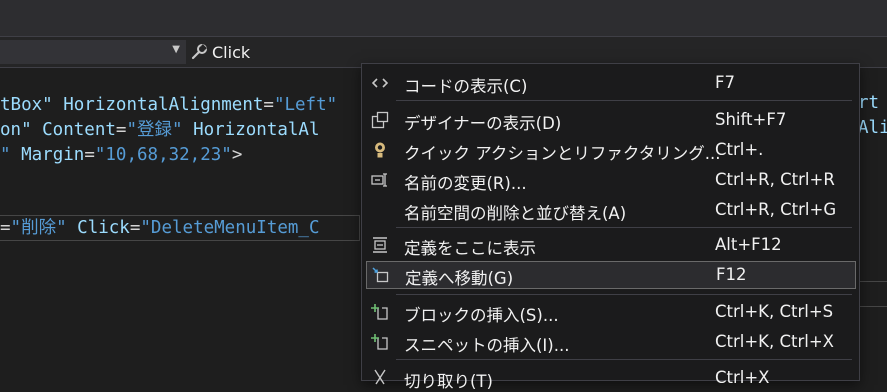 The width and height of the screenshot is (887, 392). Describe the element at coordinates (26, 105) in the screenshot. I see `code-token: tBox"` at that location.